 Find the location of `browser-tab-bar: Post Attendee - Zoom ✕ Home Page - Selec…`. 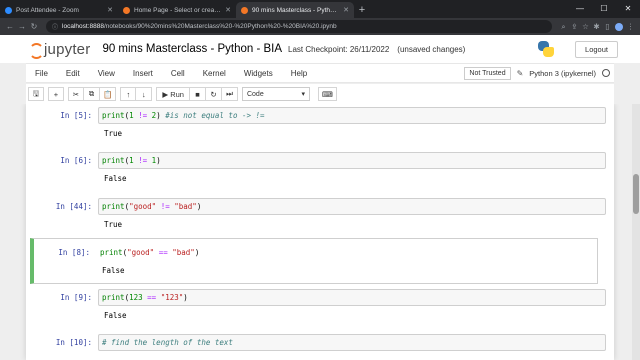

browser-tab-bar: Post Attendee - Zoom ✕ Home Page - Selec… is located at coordinates (320, 9).